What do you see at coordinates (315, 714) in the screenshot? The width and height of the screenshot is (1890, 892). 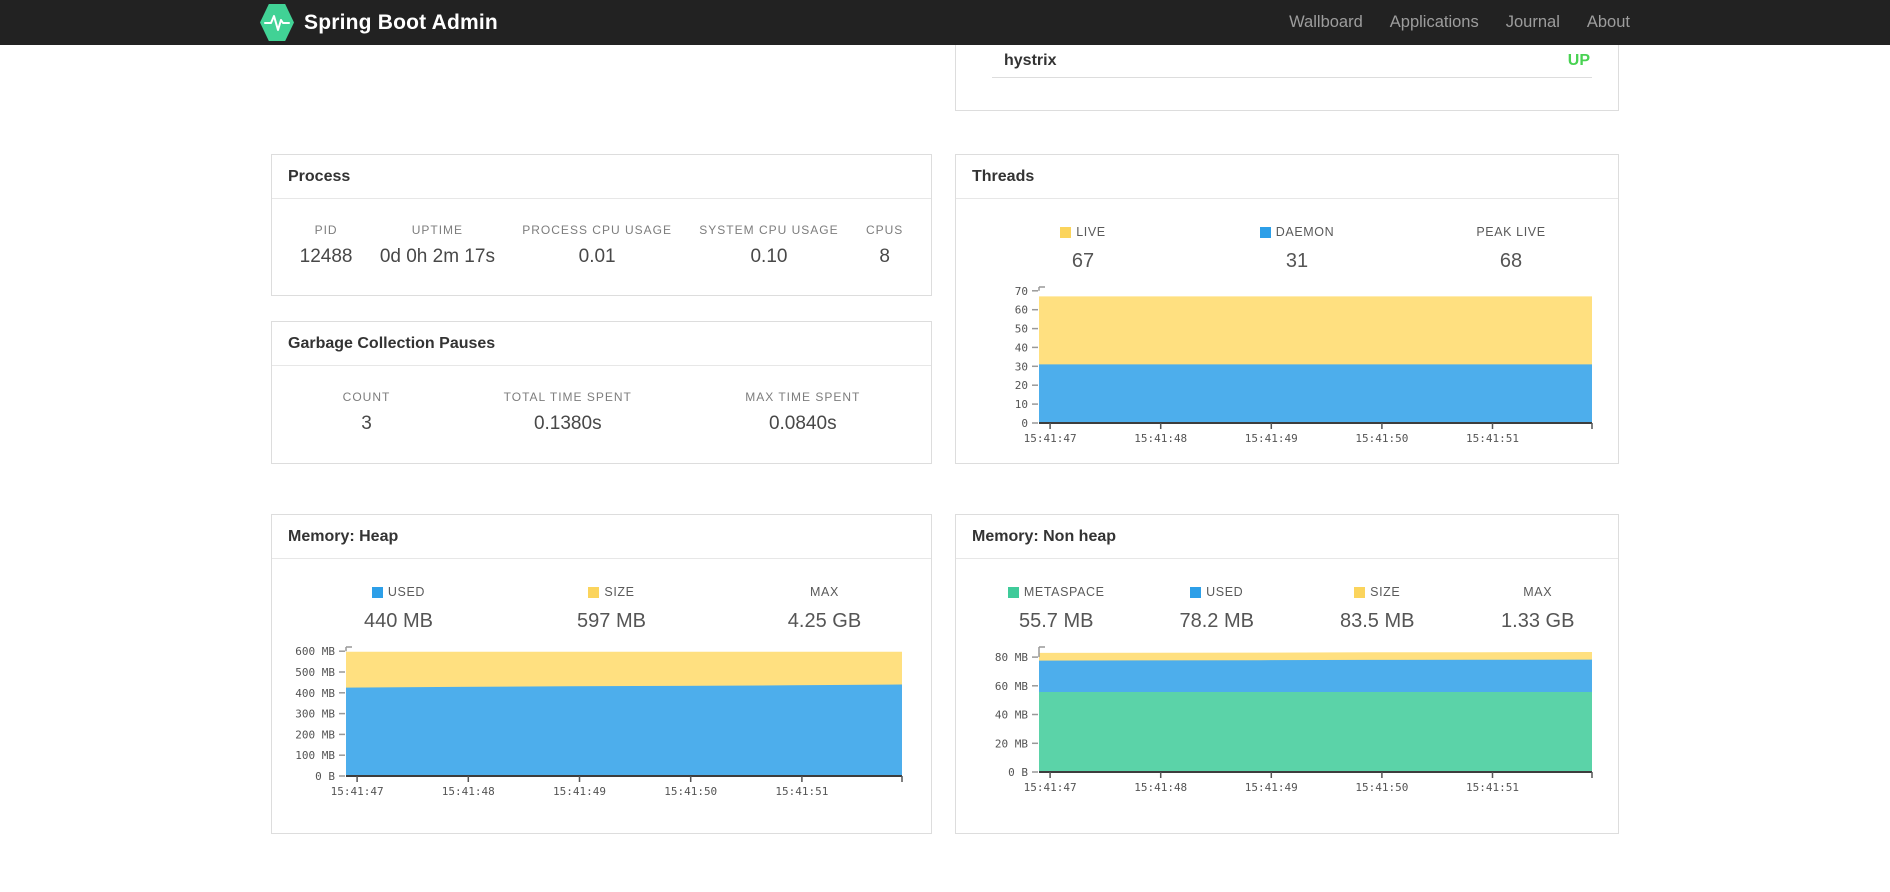 I see `svg-text: 300 MB` at bounding box center [315, 714].